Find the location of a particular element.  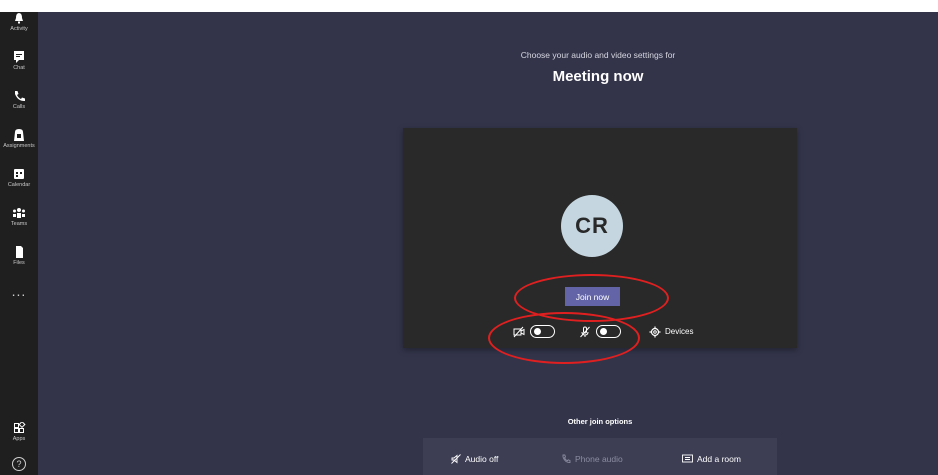

phone-audio-option: Phone audio is located at coordinates (592, 459).